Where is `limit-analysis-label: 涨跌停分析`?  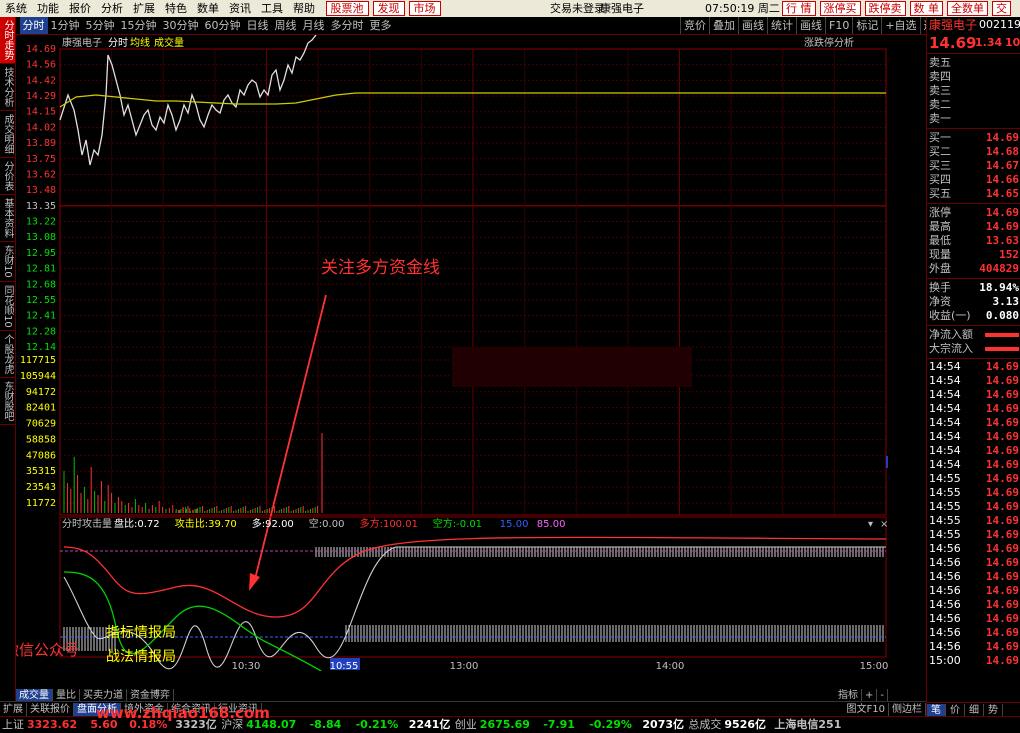 limit-analysis-label: 涨跌停分析 is located at coordinates (829, 42).